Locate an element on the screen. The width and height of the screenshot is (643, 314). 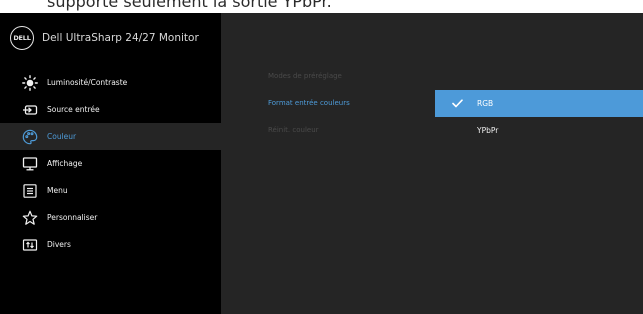
menu-item-menu: Menu is located at coordinates (110, 190).